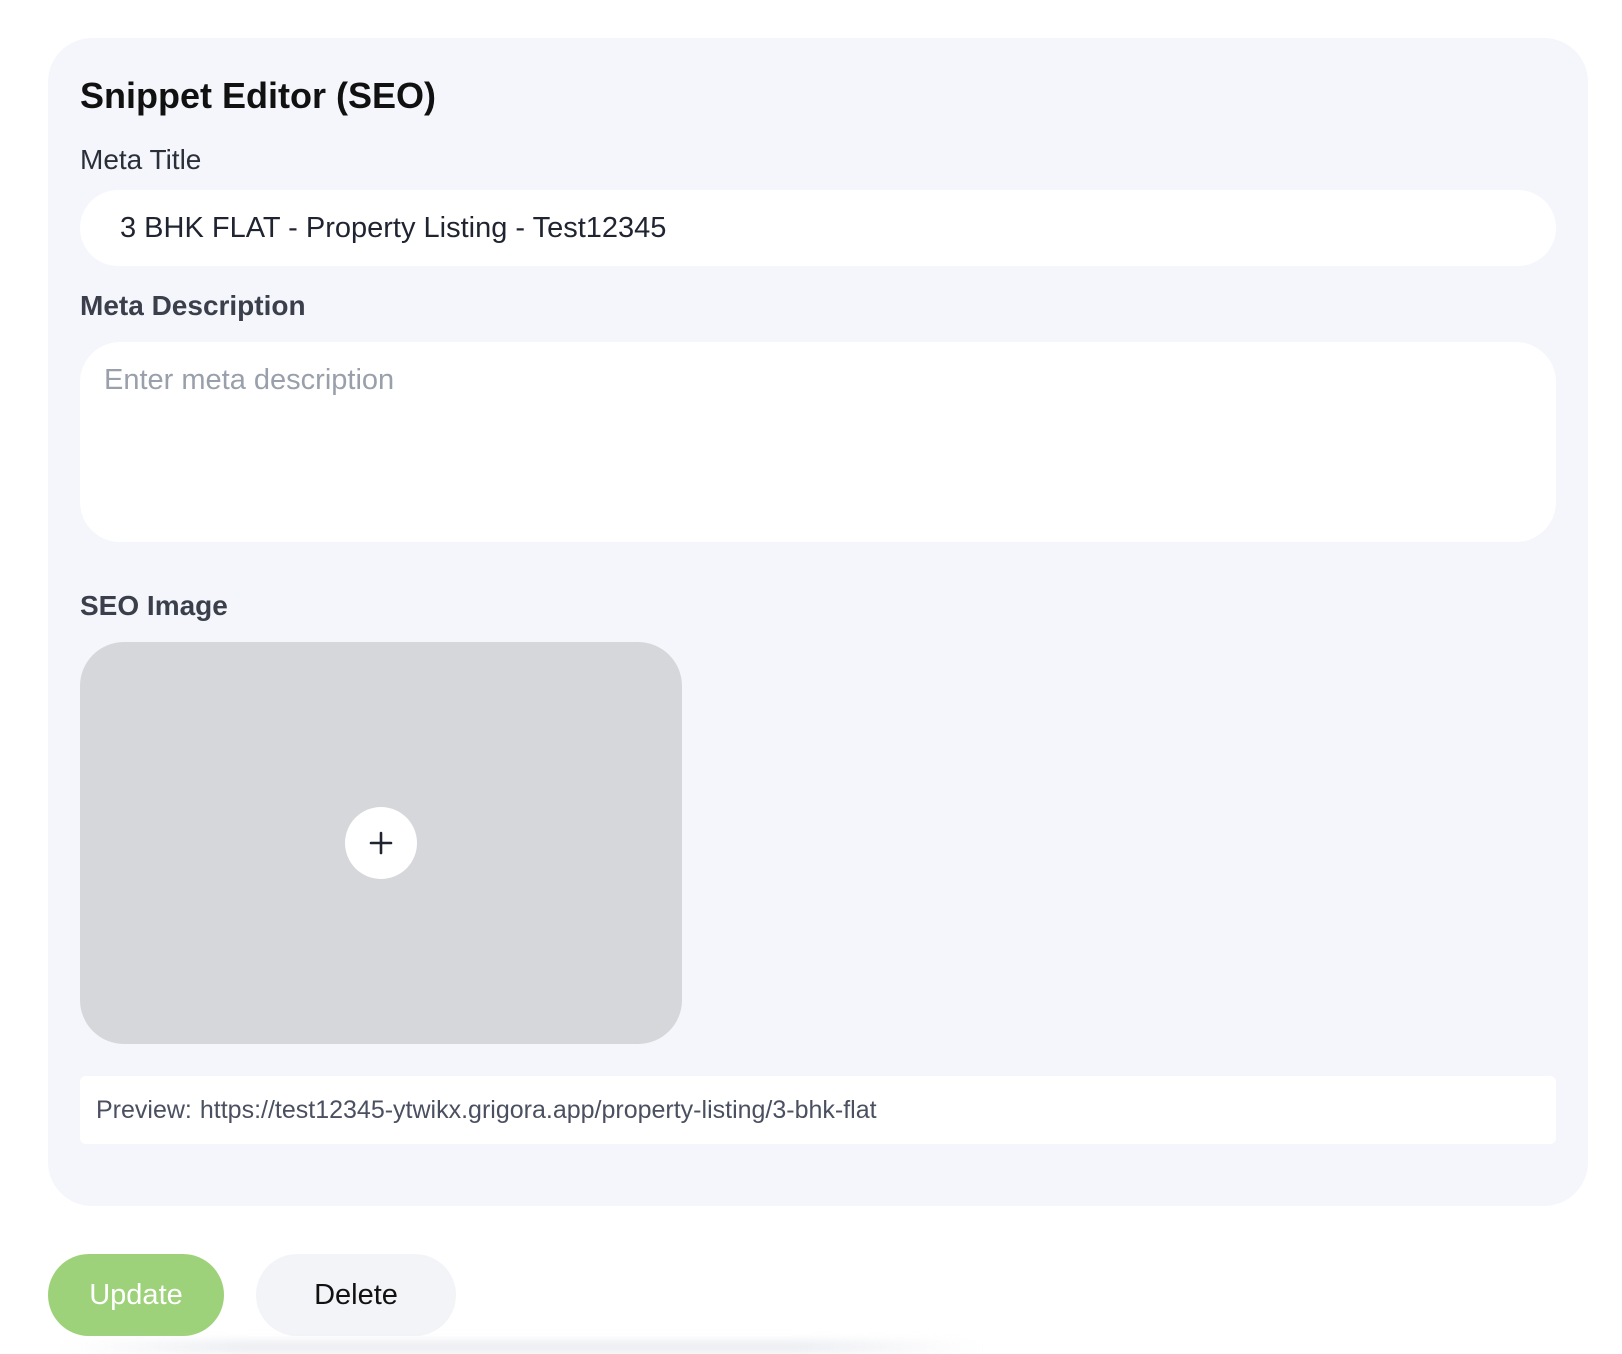 The height and width of the screenshot is (1354, 1622). I want to click on meta-description-textarea, so click(818, 442).